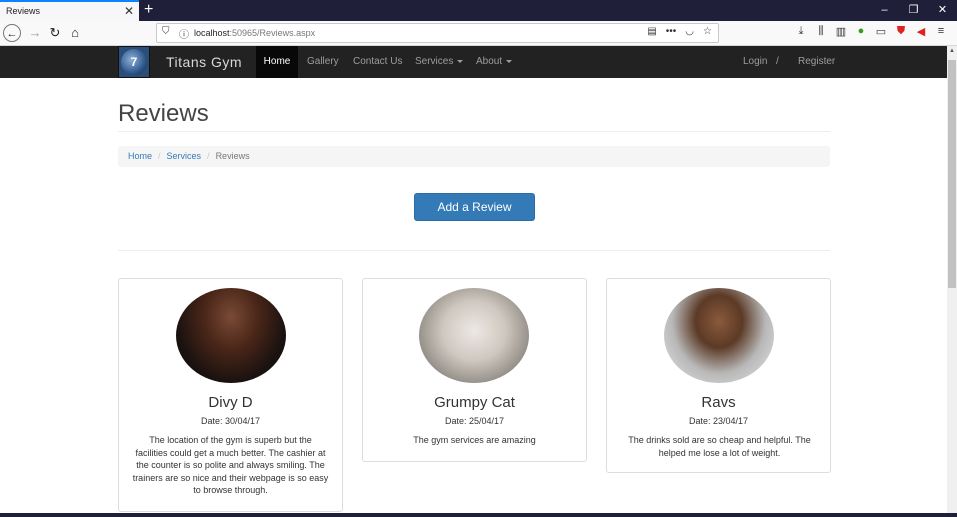  Describe the element at coordinates (478, 10) in the screenshot. I see `browser-tab-bar: Reviews ✕ + – ❐ ✕` at that location.